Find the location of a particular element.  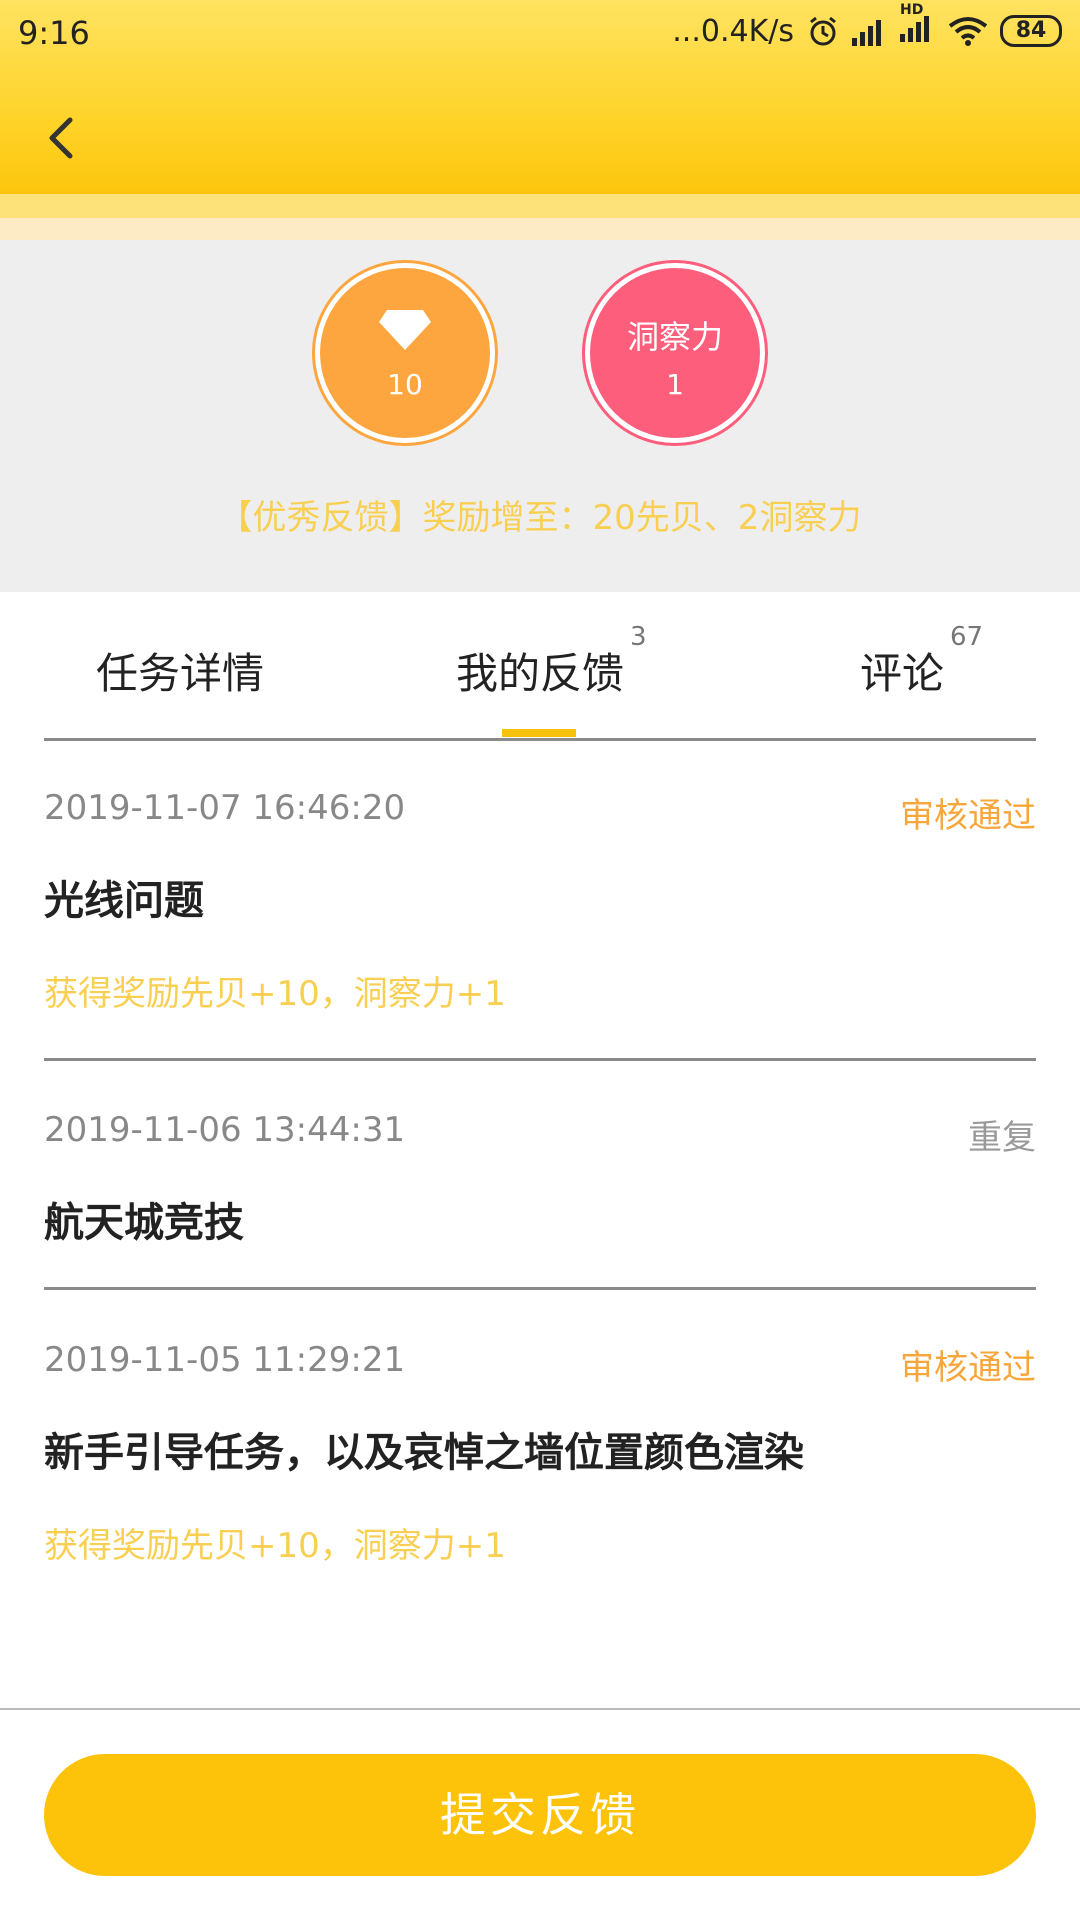

feedback-status: 重复 is located at coordinates (1002, 1138).